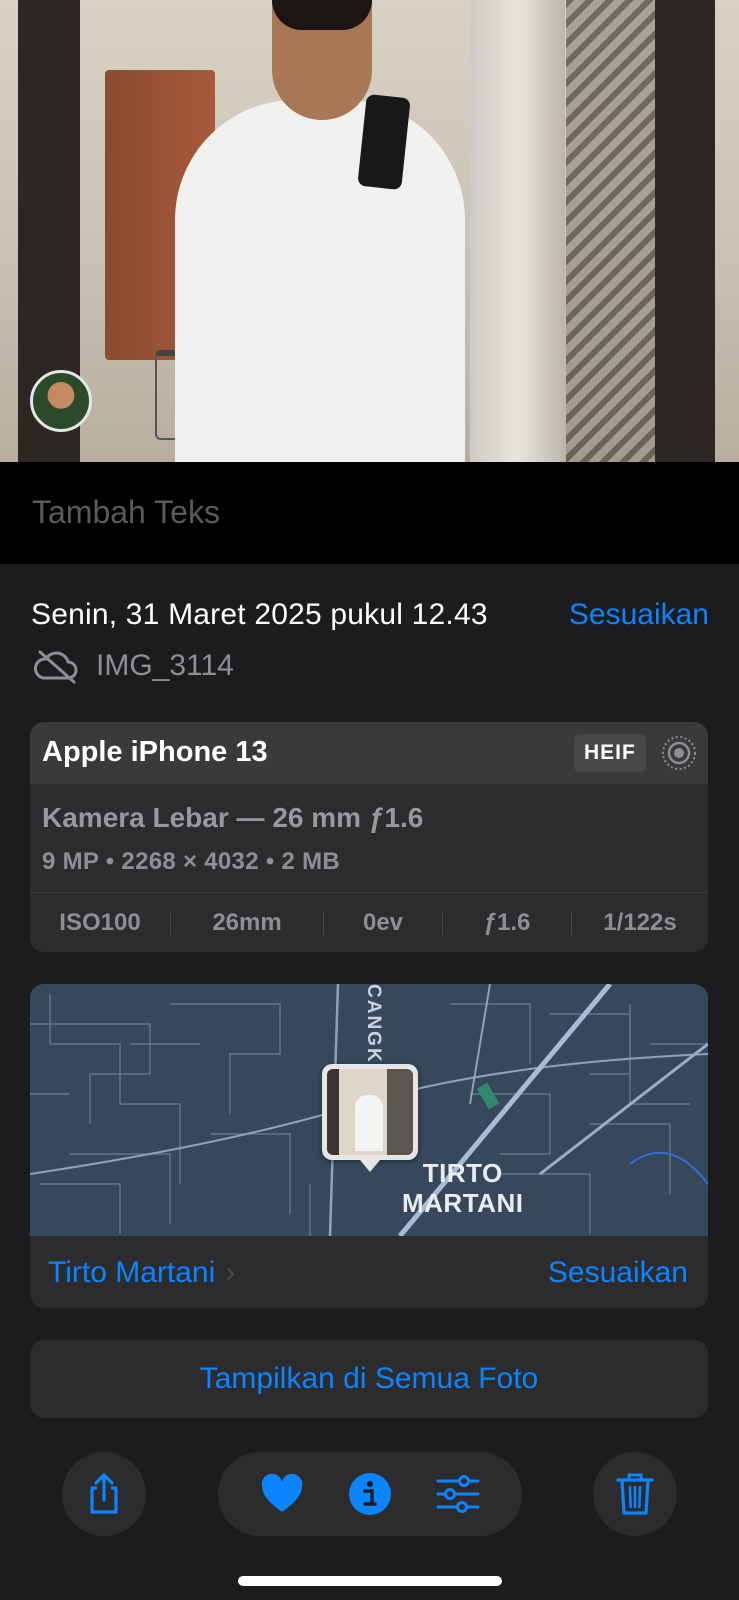 The image size is (739, 1600). Describe the element at coordinates (507, 922) in the screenshot. I see `exif-aperture: ƒ1.6` at that location.